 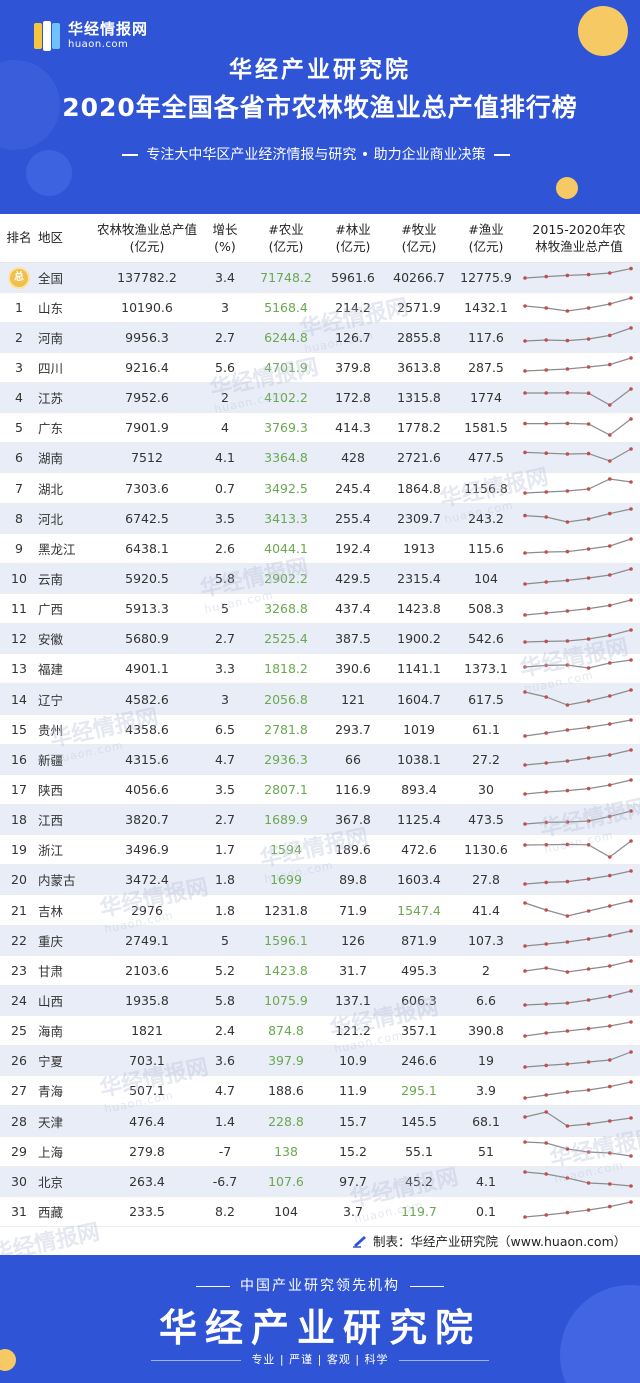 I want to click on col-animal: #牧业 (亿元), so click(x=419, y=238).